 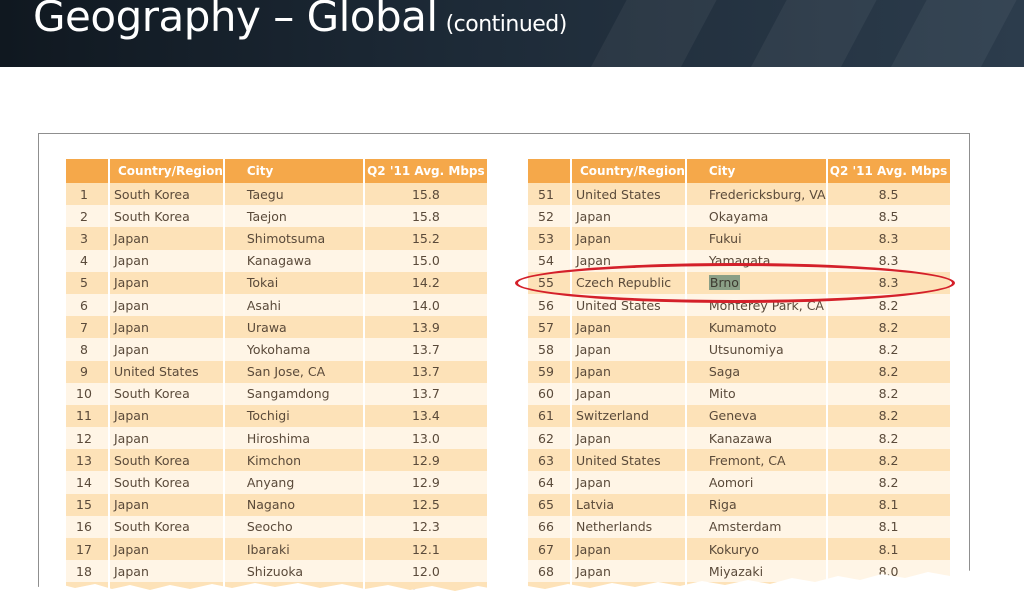 I want to click on city-cell: Utsunomiya, so click(x=757, y=349).